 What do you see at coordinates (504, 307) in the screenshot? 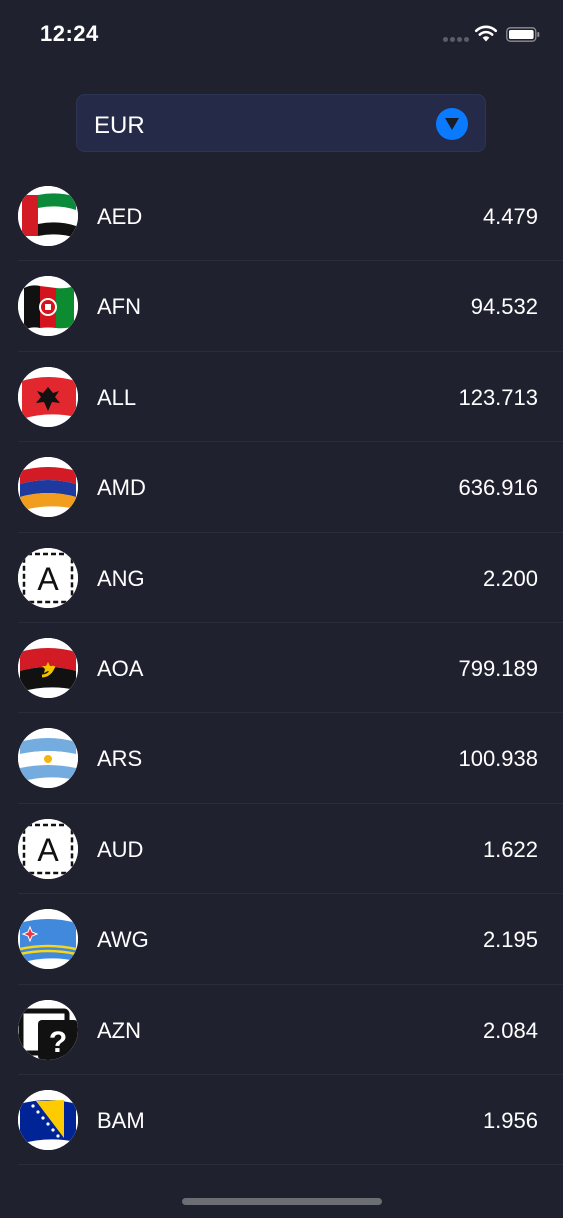
I see `currency-rate: 94.532` at bounding box center [504, 307].